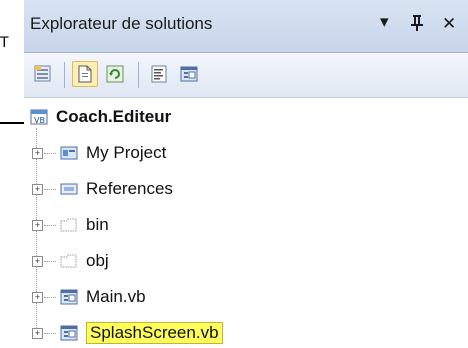  I want to click on close-button: ✕, so click(449, 24).